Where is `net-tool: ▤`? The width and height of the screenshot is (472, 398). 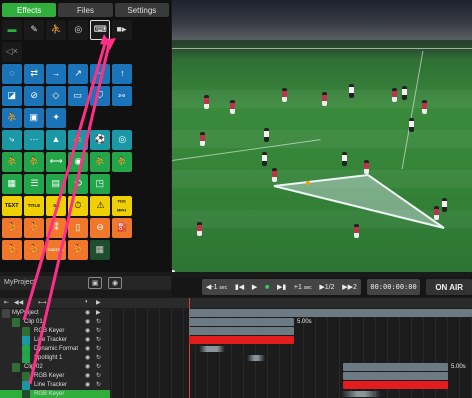
net-tool: ▤ is located at coordinates (56, 184).